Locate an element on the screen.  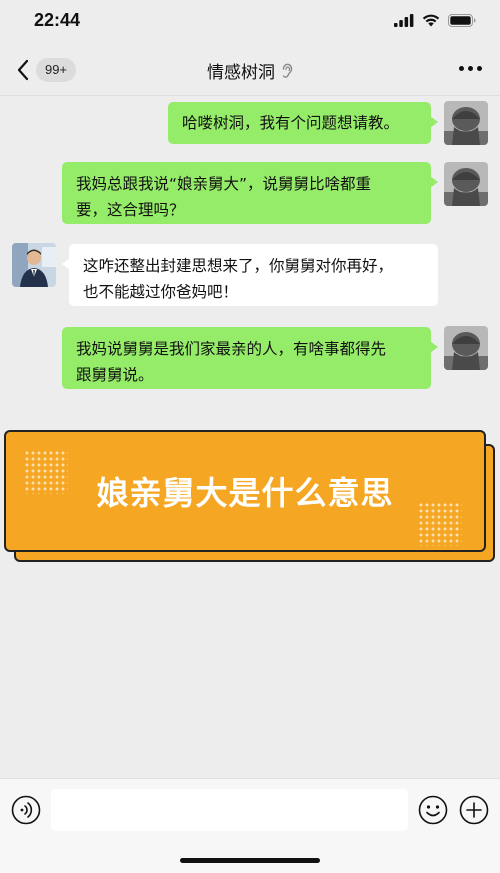
more-functions-button is located at coordinates (474, 810).